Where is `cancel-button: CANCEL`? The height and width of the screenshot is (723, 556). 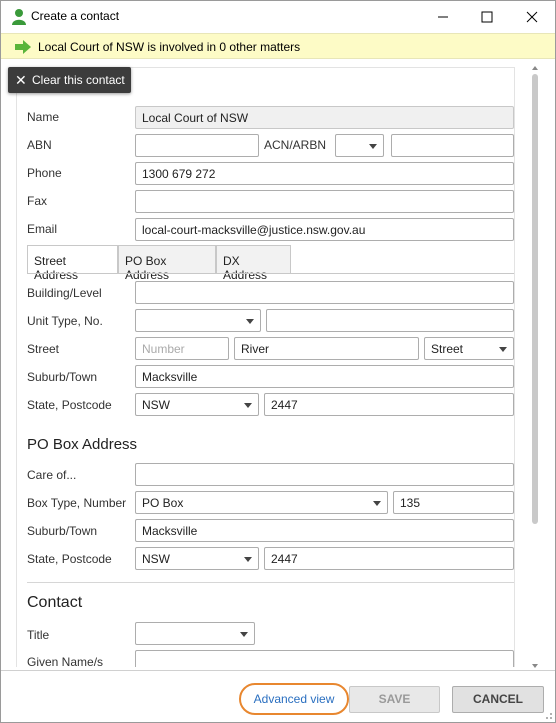
cancel-button: CANCEL is located at coordinates (498, 699).